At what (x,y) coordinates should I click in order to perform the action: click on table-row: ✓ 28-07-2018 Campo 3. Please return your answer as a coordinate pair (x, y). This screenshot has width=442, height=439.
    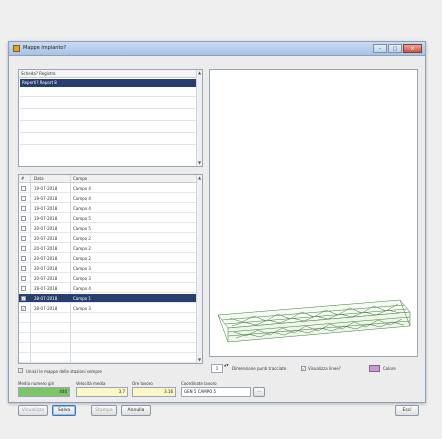
    Looking at the image, I should click on (108, 308).